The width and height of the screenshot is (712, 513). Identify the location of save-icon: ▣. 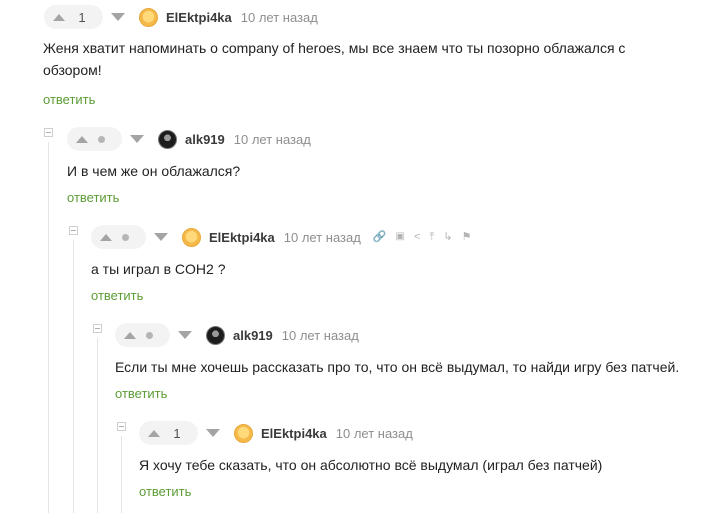
(400, 237).